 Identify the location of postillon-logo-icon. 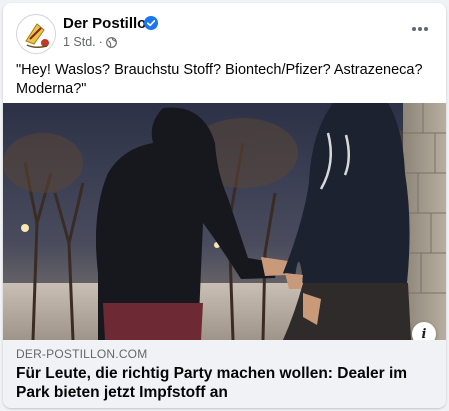
(36, 34).